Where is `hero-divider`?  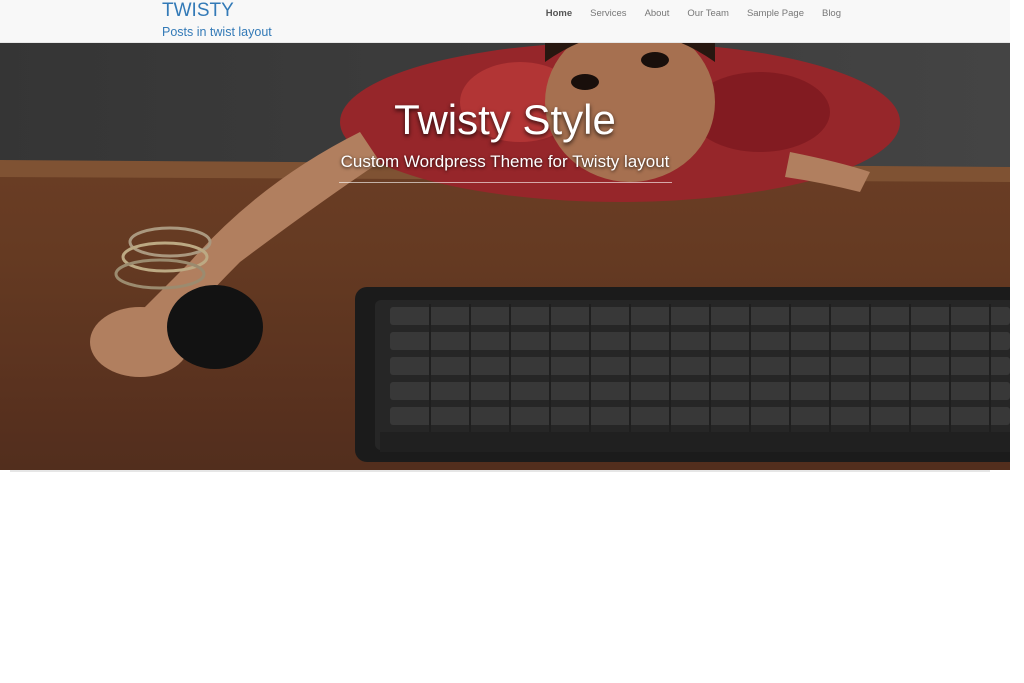
hero-divider is located at coordinates (505, 182).